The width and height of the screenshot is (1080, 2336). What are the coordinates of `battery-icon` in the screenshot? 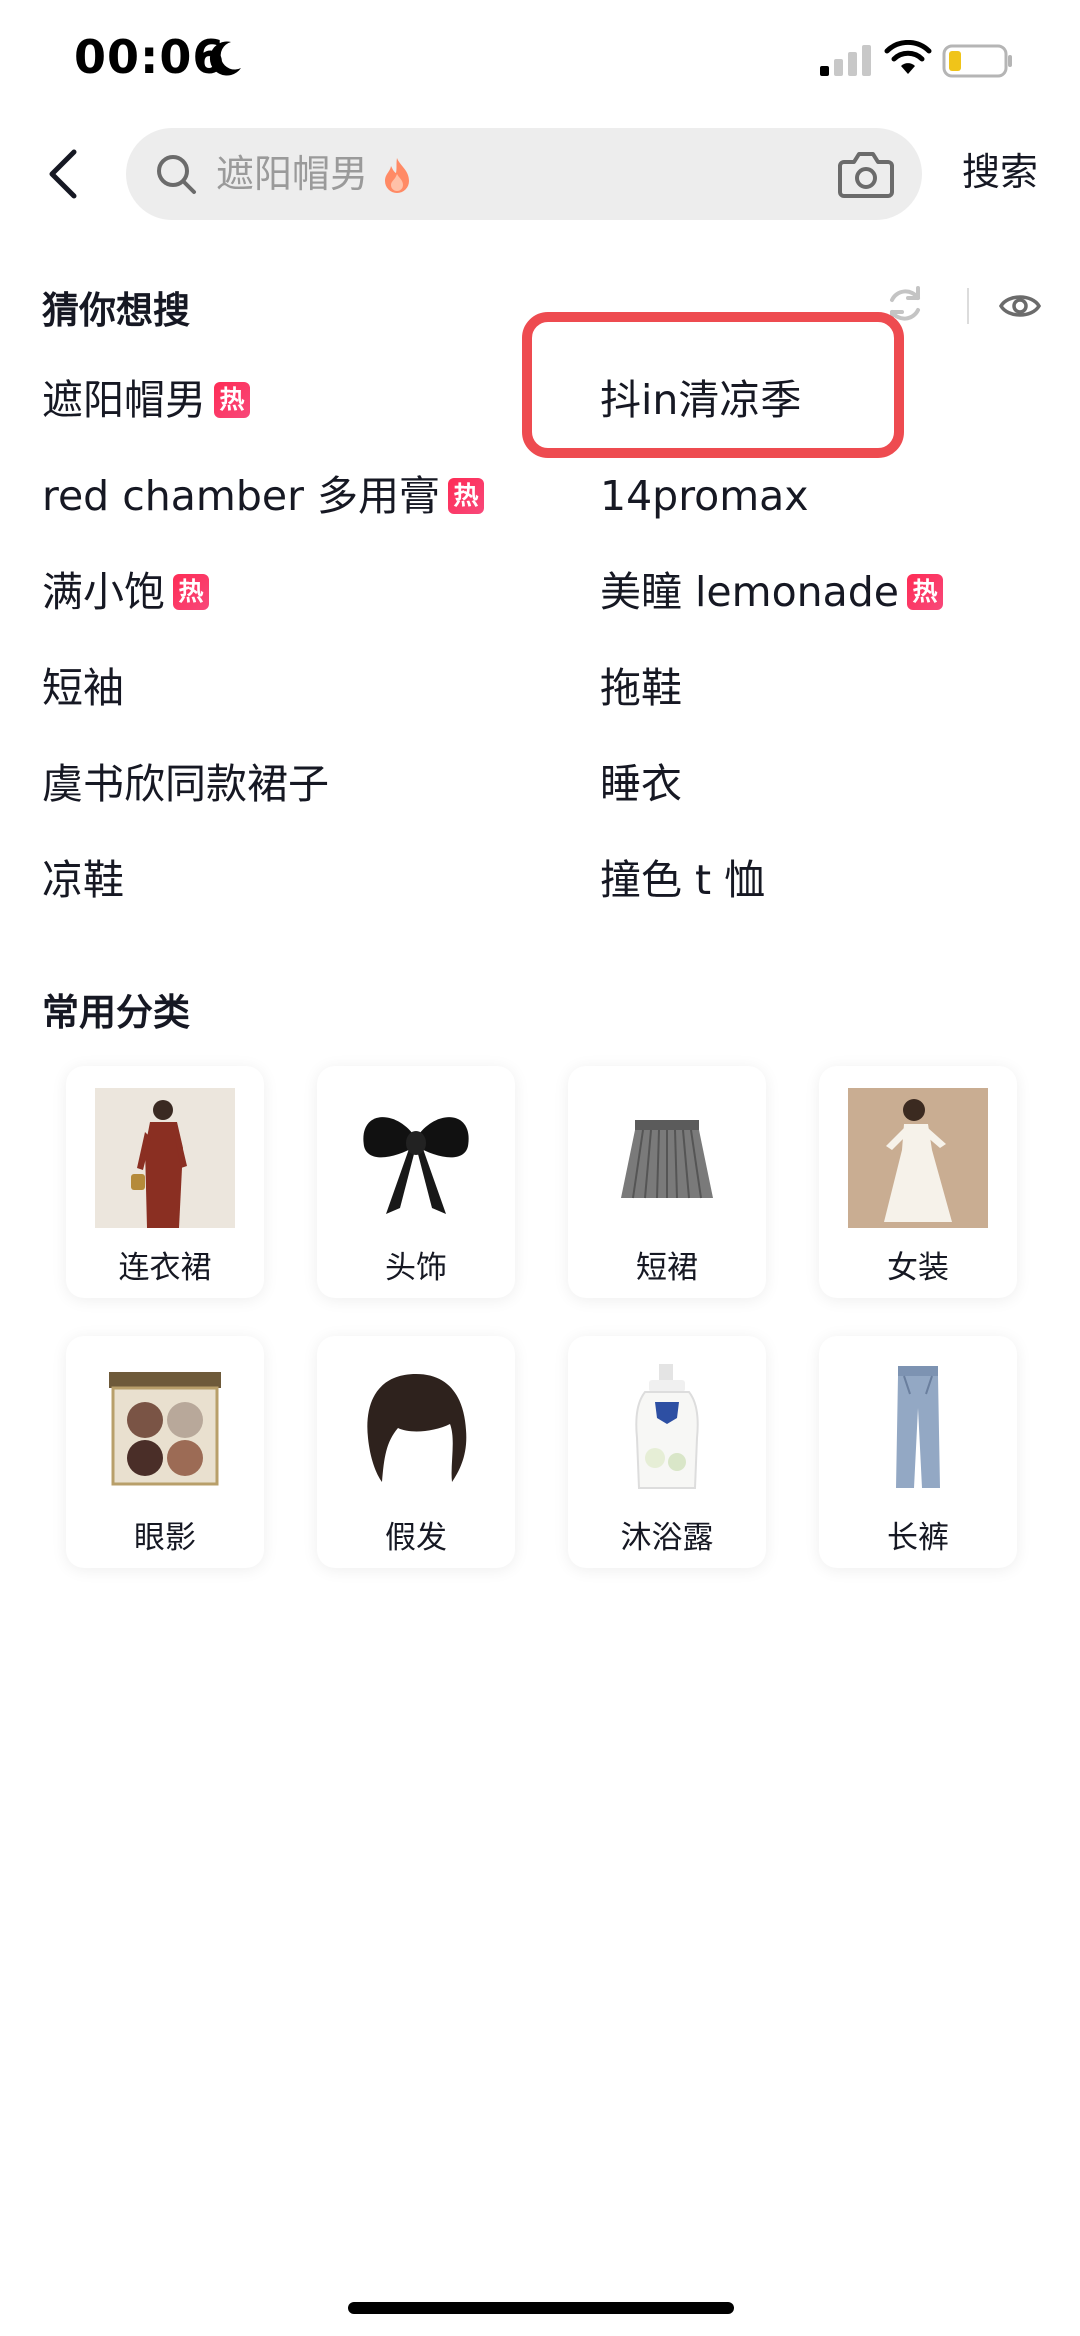 It's located at (977, 61).